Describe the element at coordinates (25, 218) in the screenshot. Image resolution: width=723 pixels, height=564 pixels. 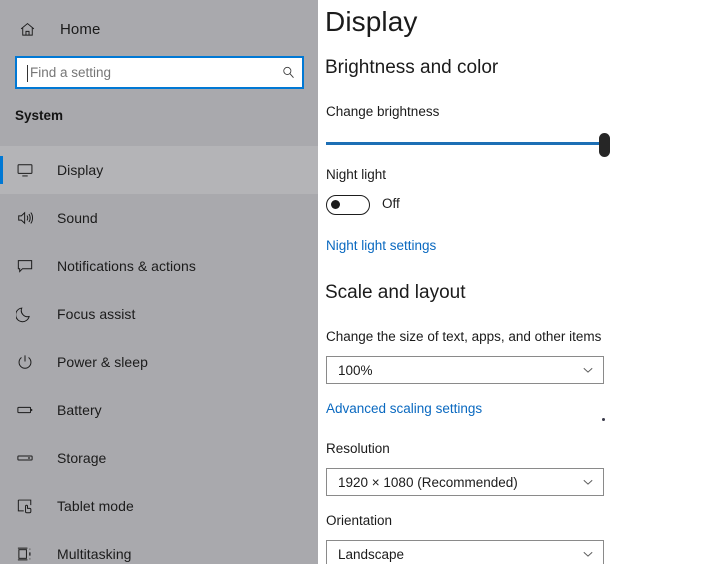
I see `speaker-icon` at that location.